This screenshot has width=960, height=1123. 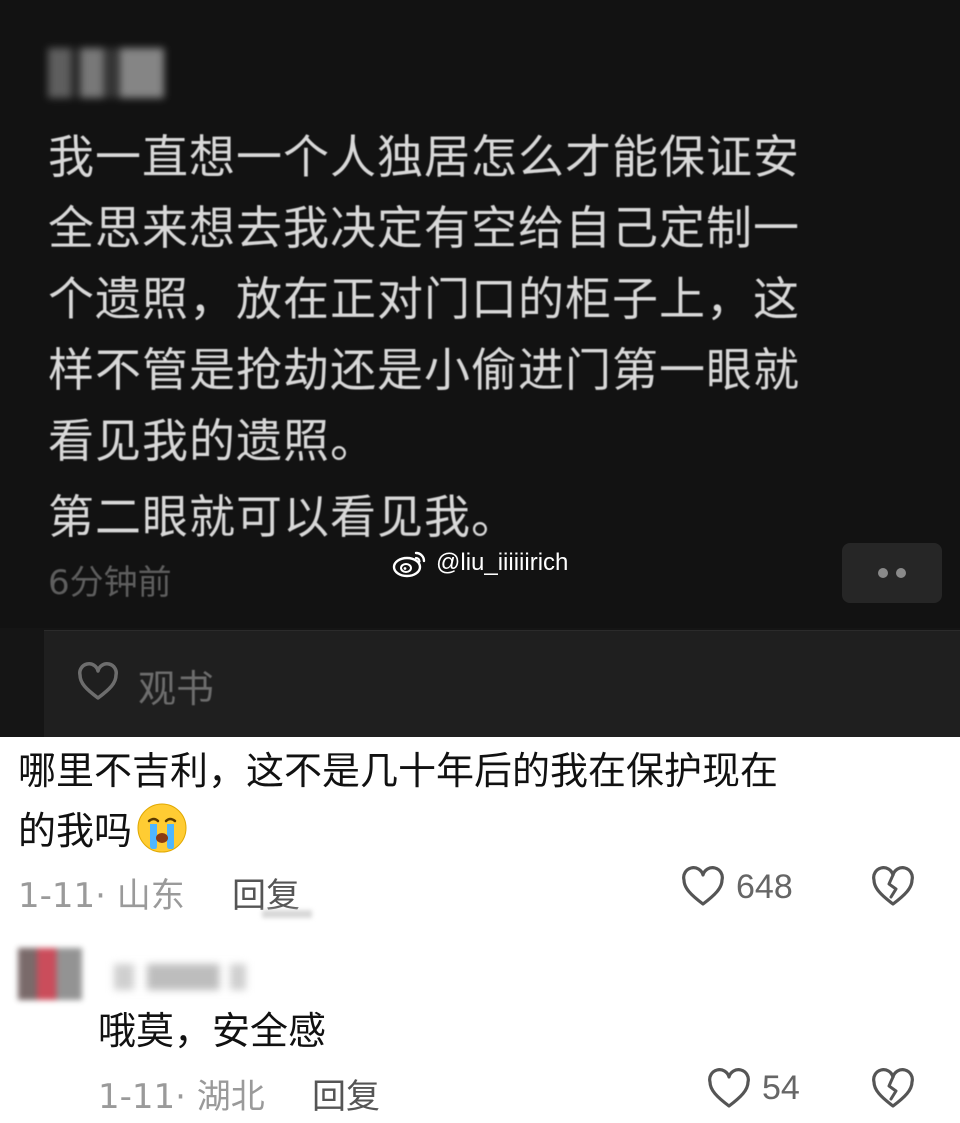 What do you see at coordinates (410, 563) in the screenshot?
I see `weibo-logo-icon` at bounding box center [410, 563].